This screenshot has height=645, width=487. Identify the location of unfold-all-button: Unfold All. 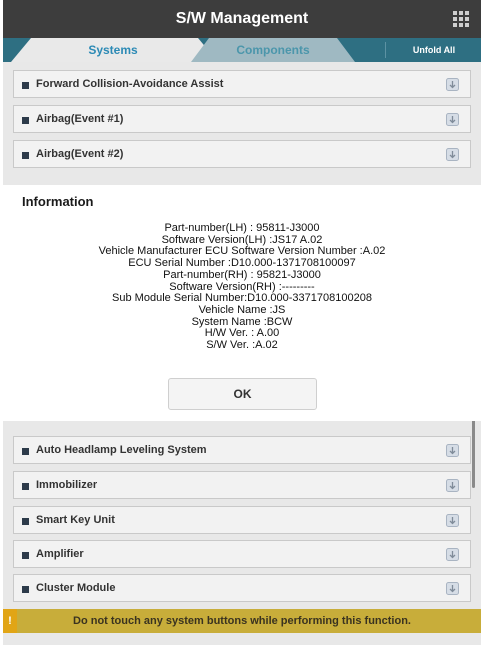
(434, 50).